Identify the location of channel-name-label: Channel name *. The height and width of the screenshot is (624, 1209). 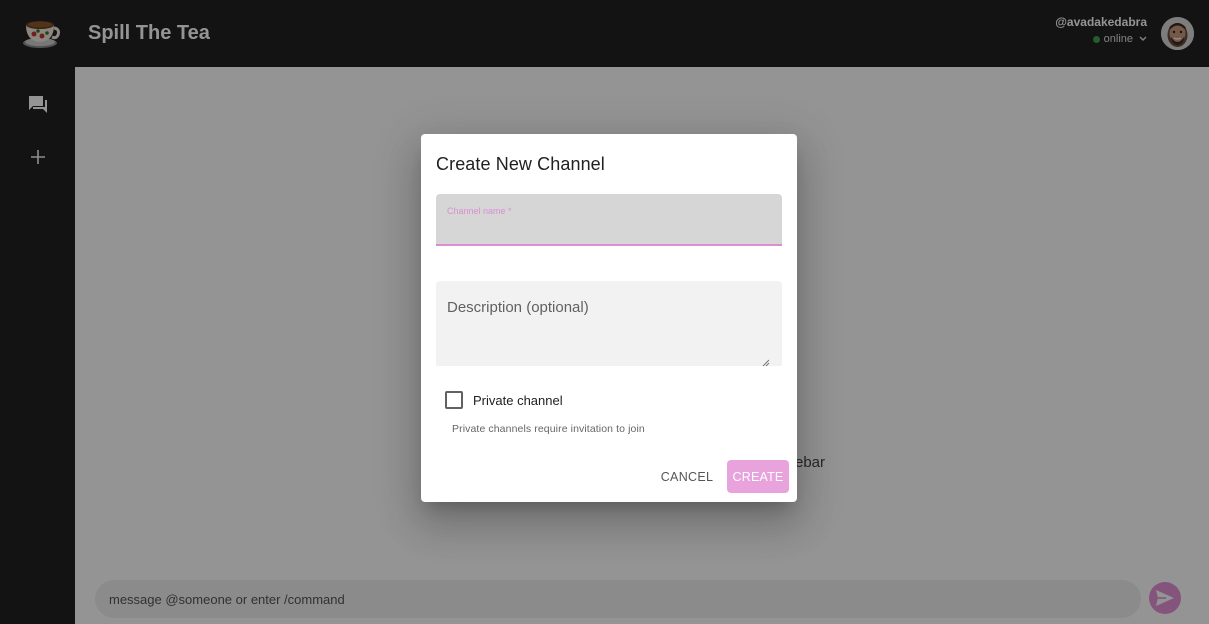
(479, 211).